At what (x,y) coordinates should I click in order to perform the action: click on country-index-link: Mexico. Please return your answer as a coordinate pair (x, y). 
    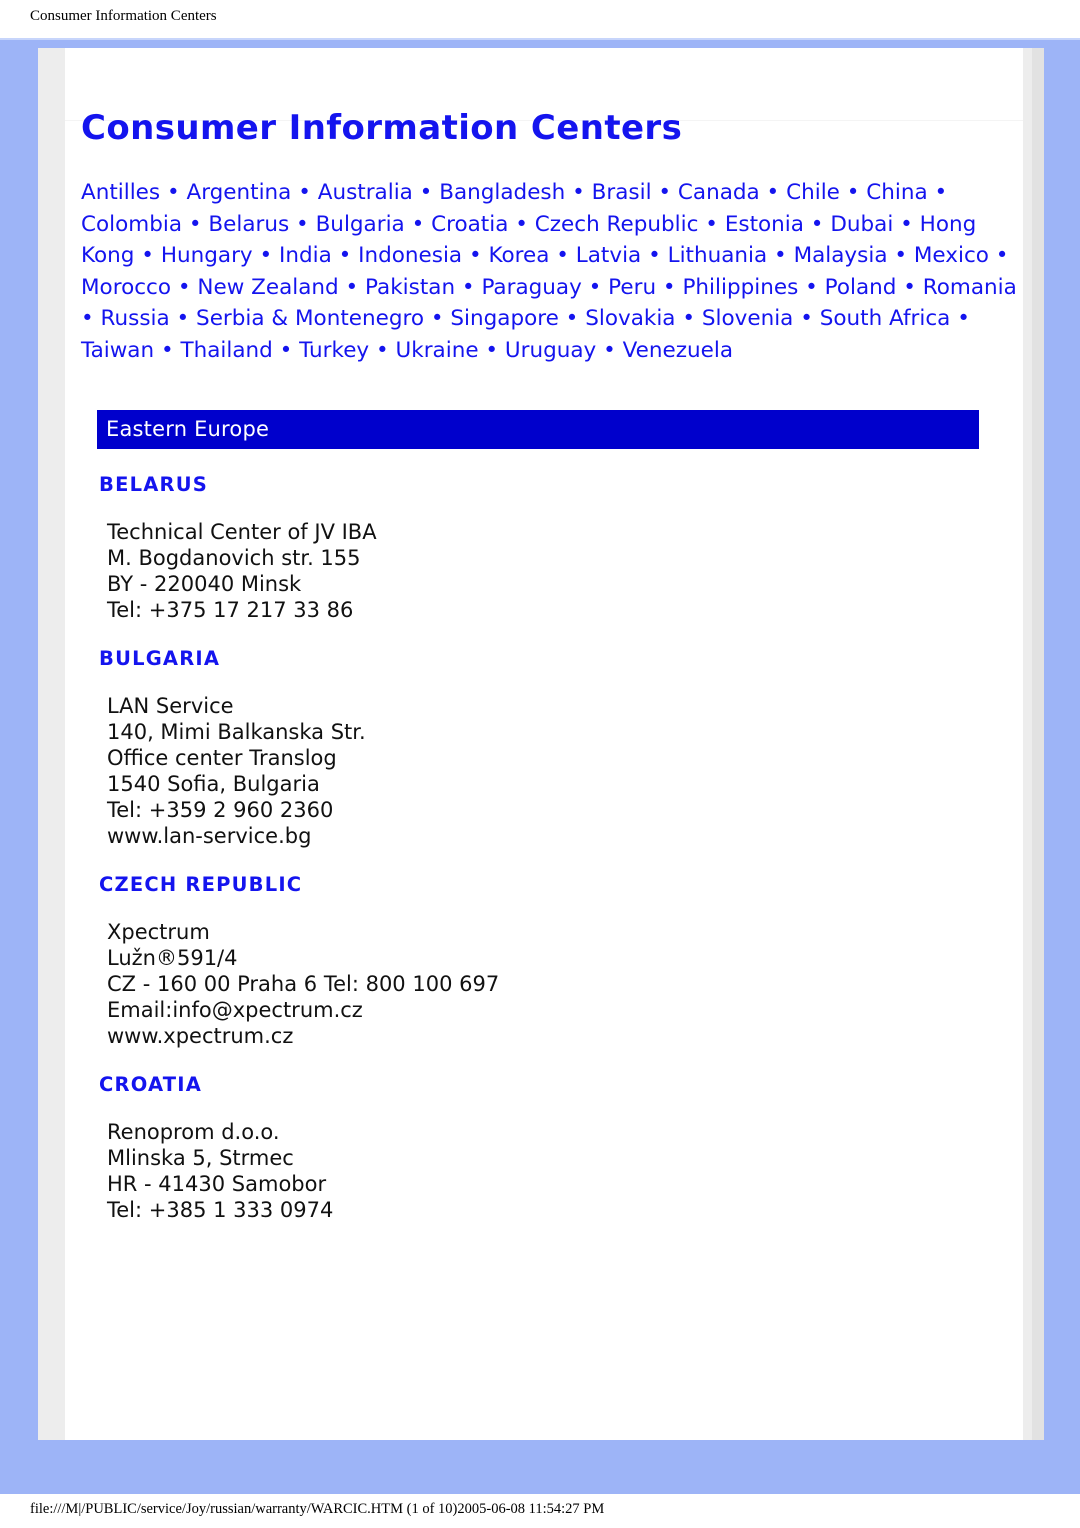
    Looking at the image, I should click on (951, 255).